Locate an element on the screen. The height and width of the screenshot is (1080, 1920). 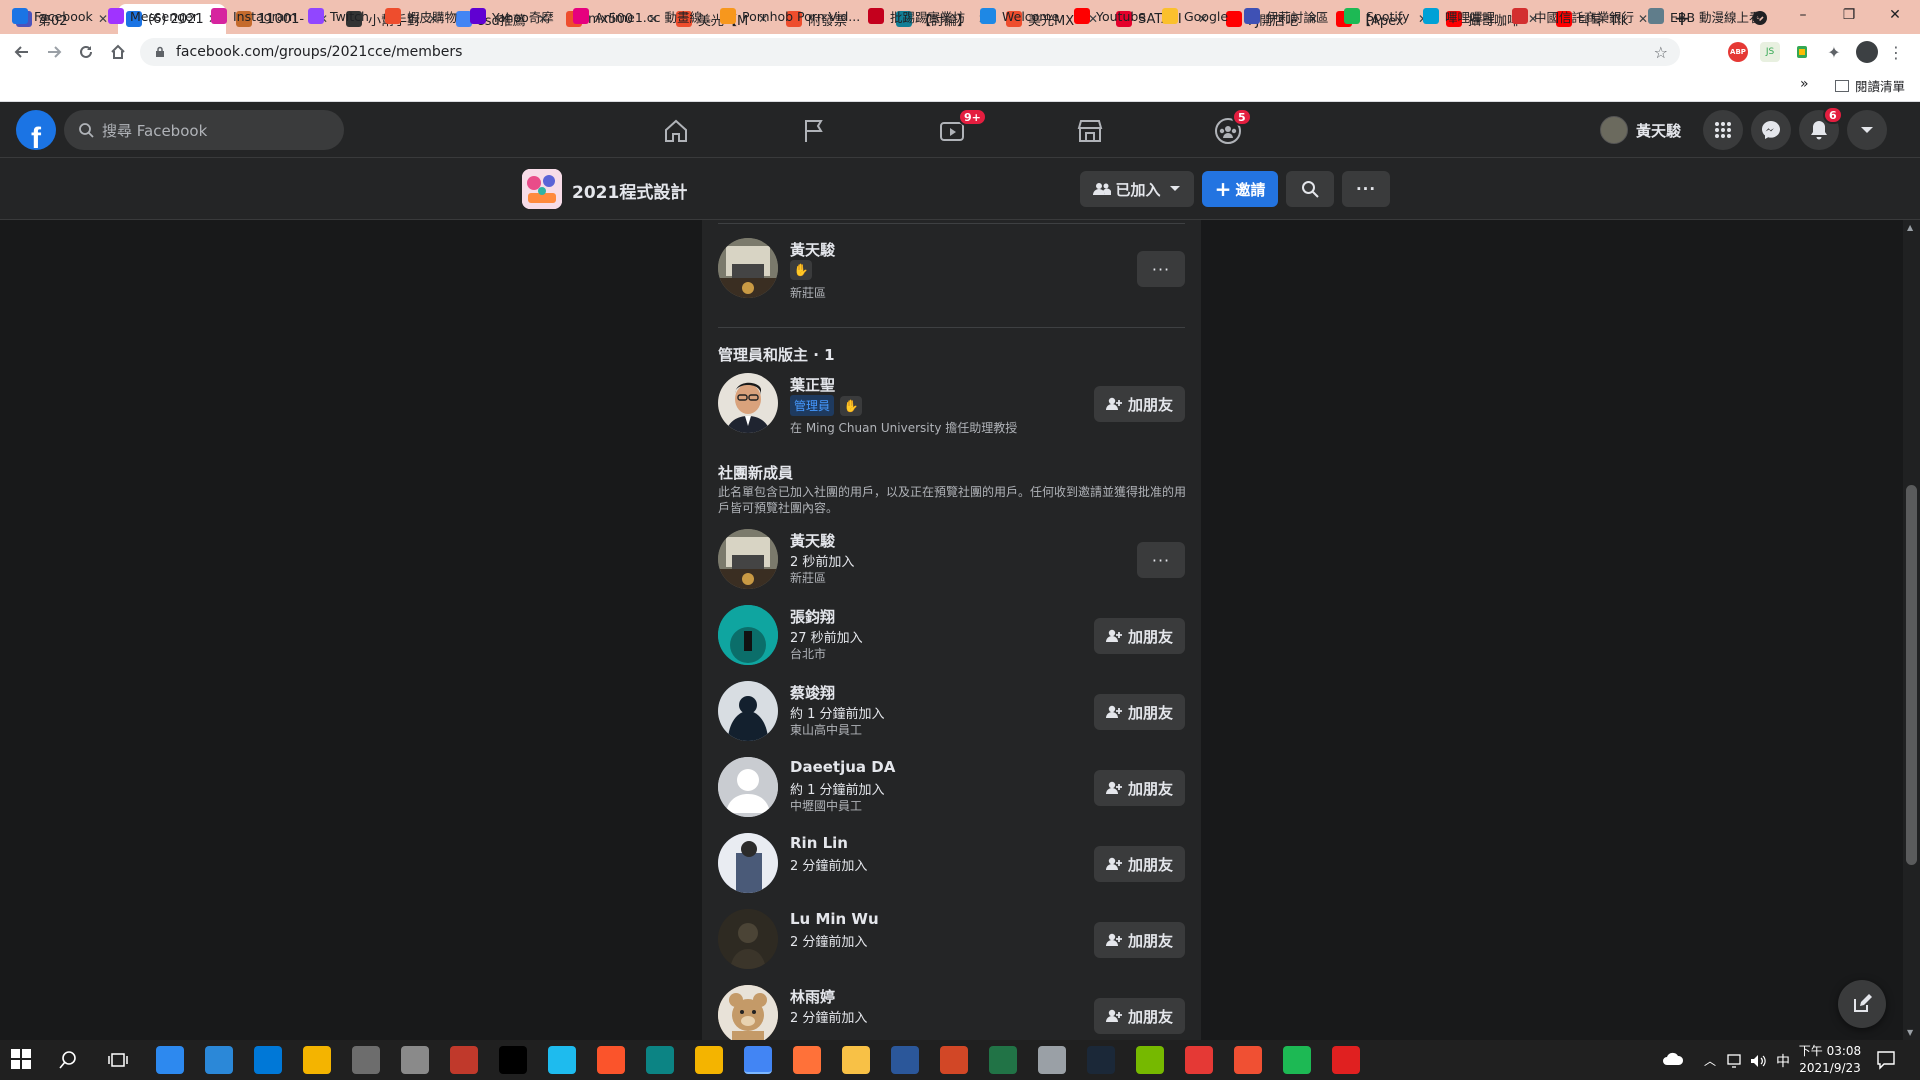
group-name: 2021程式設計 is located at coordinates (629, 190).